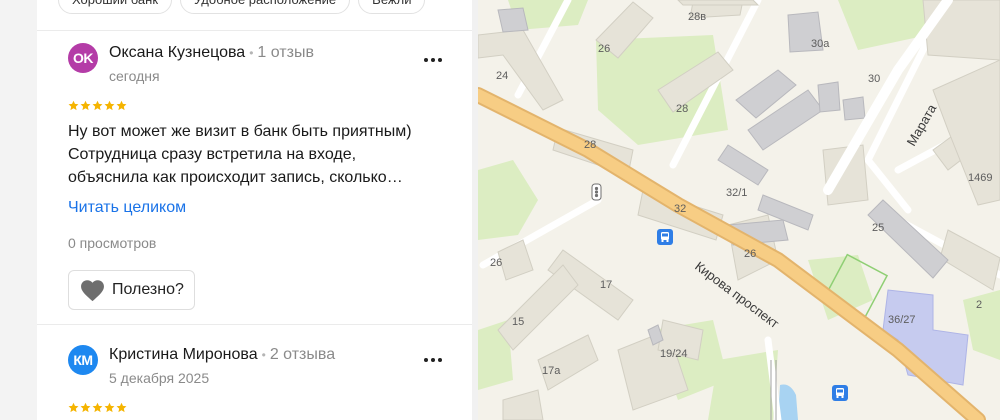 The width and height of the screenshot is (1000, 420). I want to click on avatar: OK, so click(83, 58).